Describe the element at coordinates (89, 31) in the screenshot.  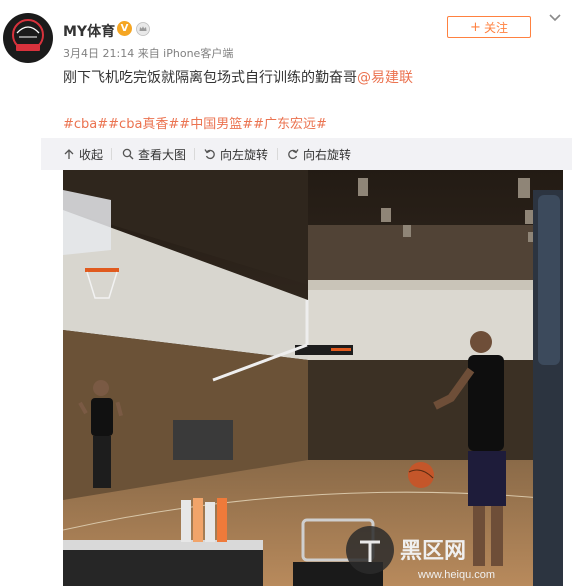
I see `account-name: MY体育` at that location.